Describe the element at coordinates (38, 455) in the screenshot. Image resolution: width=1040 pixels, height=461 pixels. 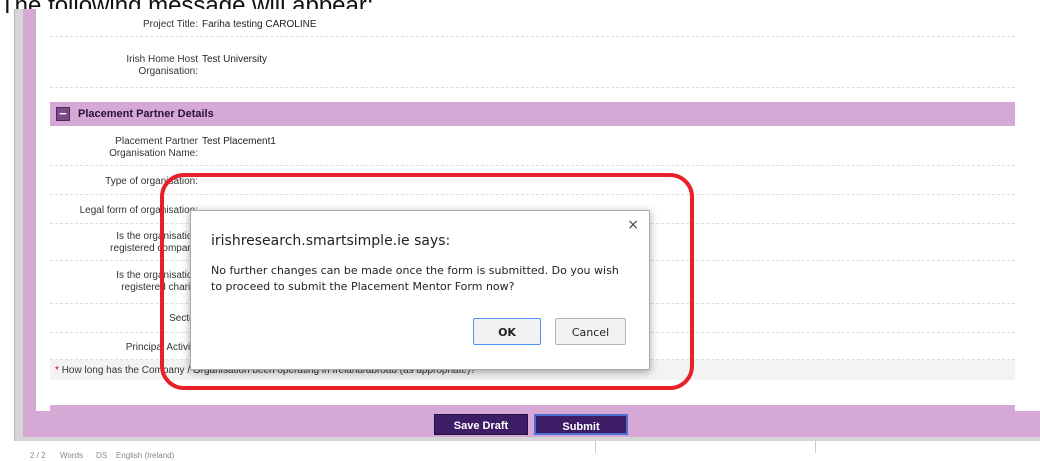
I see `status-item-pages: 2 / 2` at that location.